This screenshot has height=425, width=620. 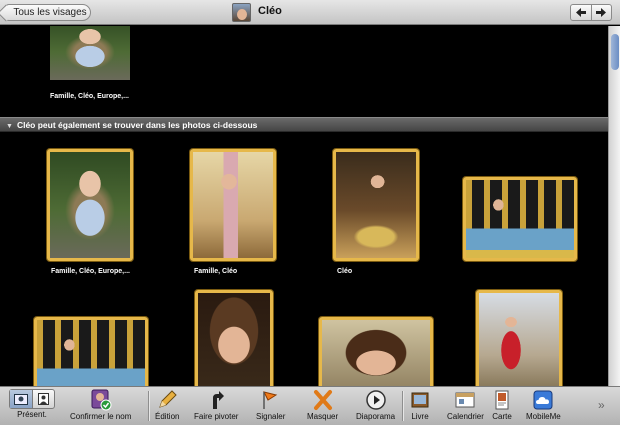 What do you see at coordinates (615, 52) in the screenshot?
I see `scrollbar-thumb` at bounding box center [615, 52].